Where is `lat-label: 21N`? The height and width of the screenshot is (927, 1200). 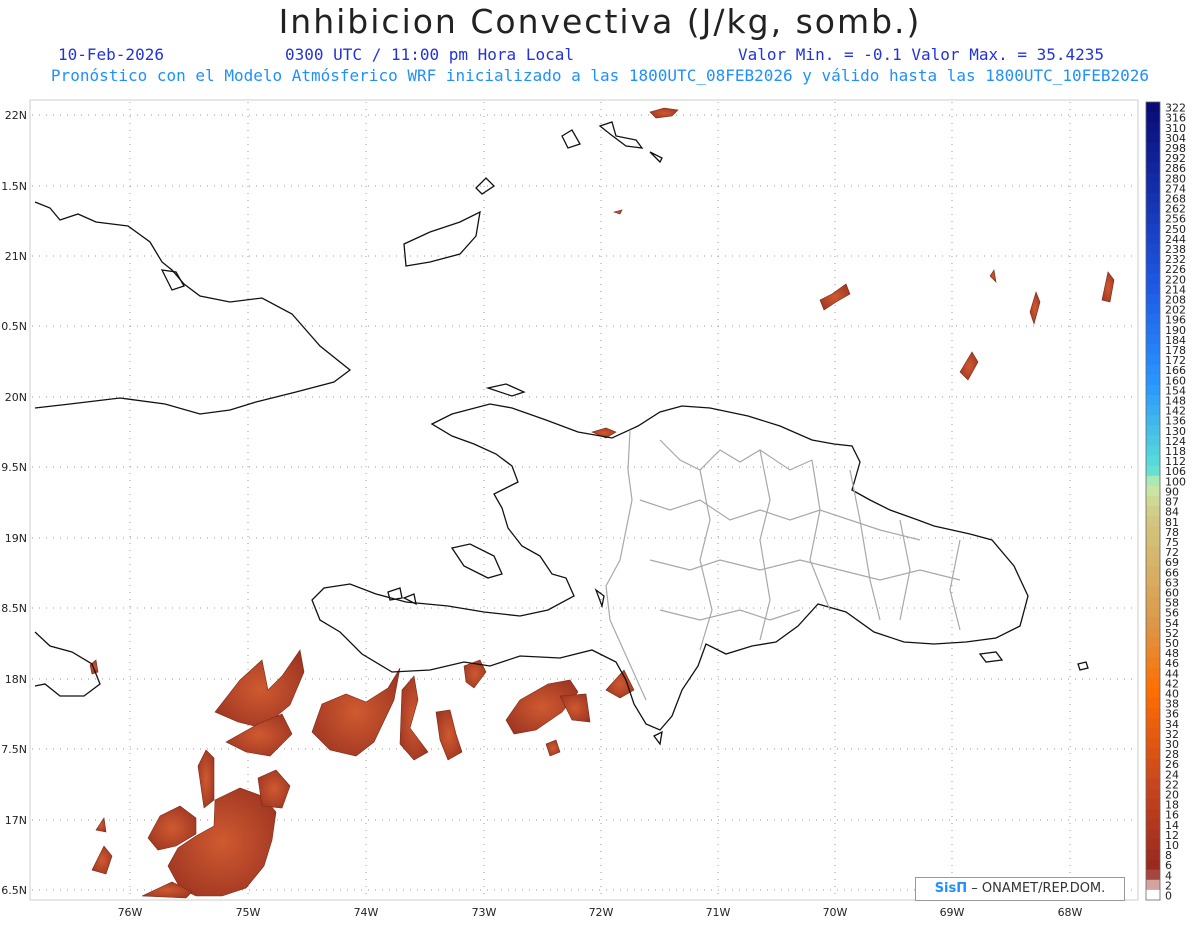 lat-label: 21N is located at coordinates (16, 256).